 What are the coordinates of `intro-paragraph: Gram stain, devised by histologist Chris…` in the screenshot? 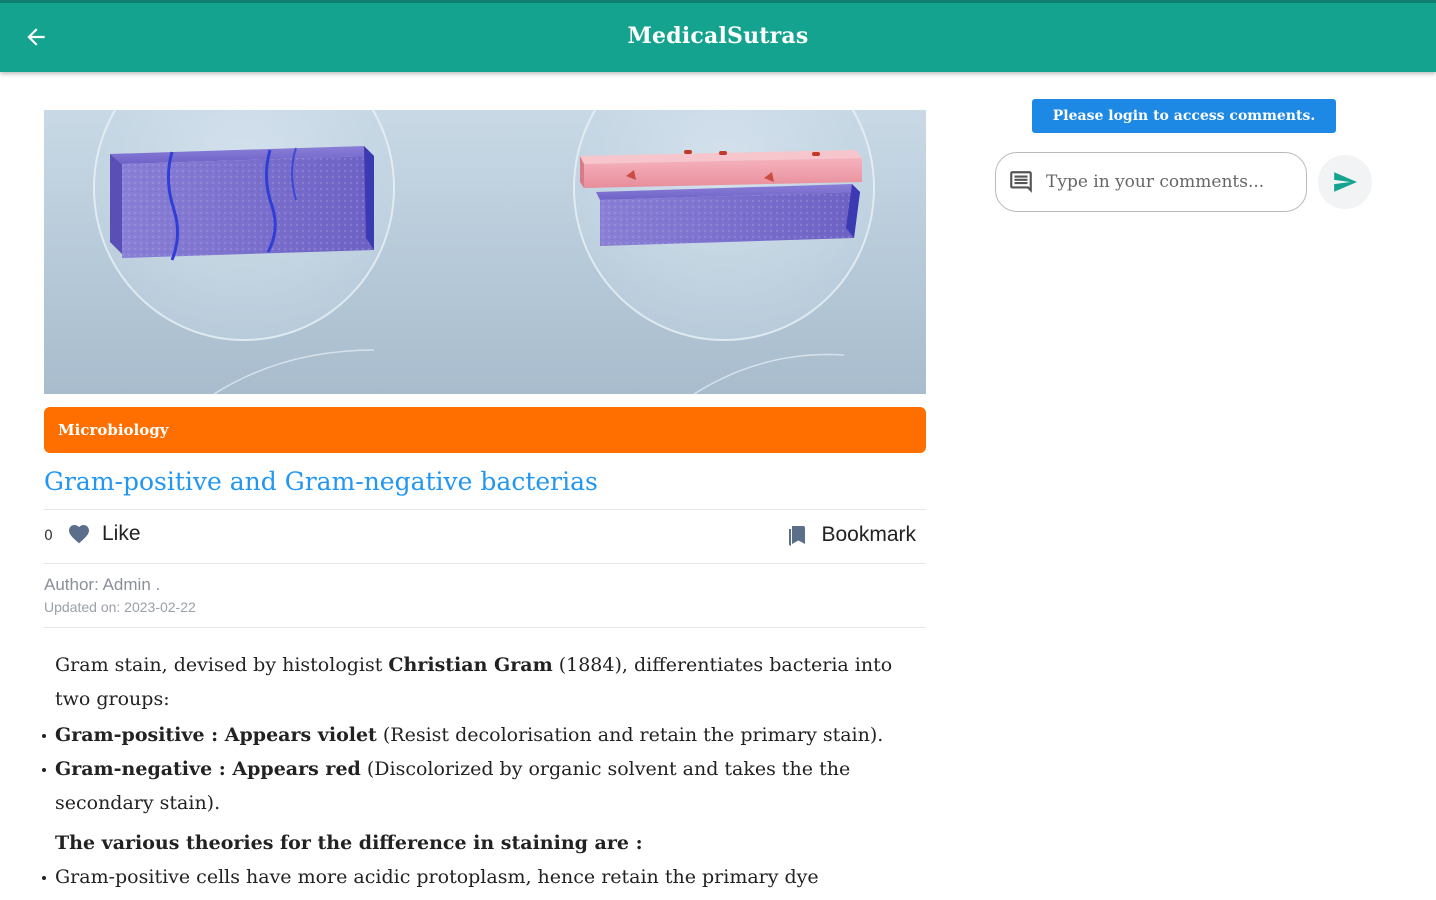 It's located at (485, 682).